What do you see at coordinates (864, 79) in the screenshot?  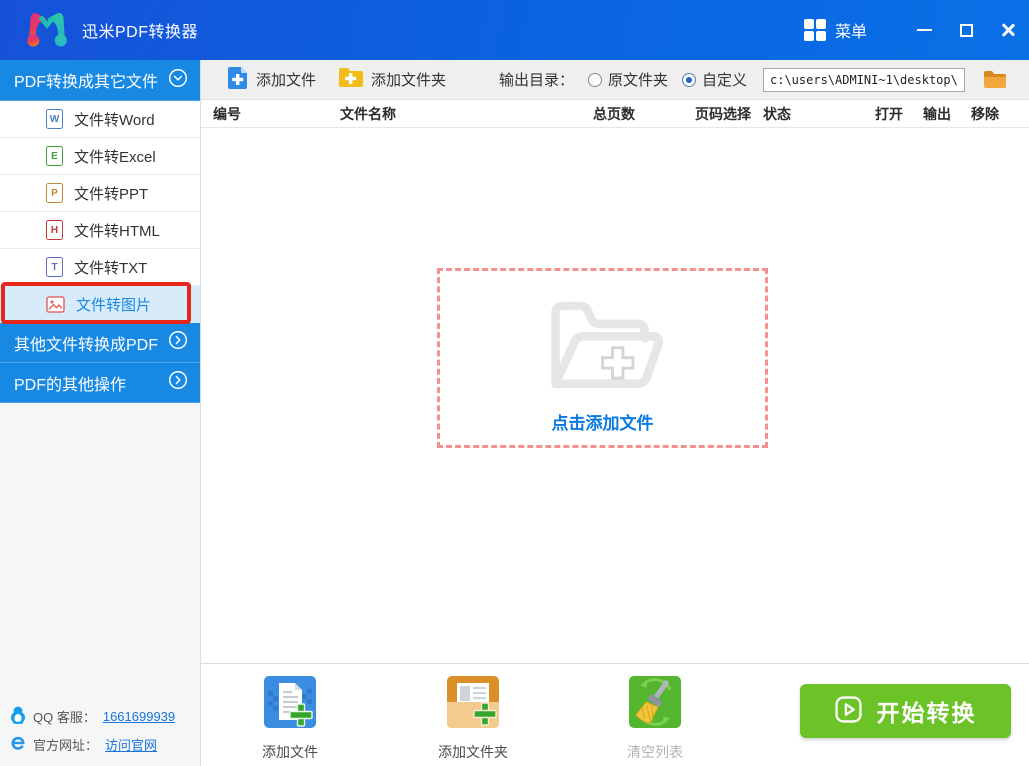 I see `output-path-input` at bounding box center [864, 79].